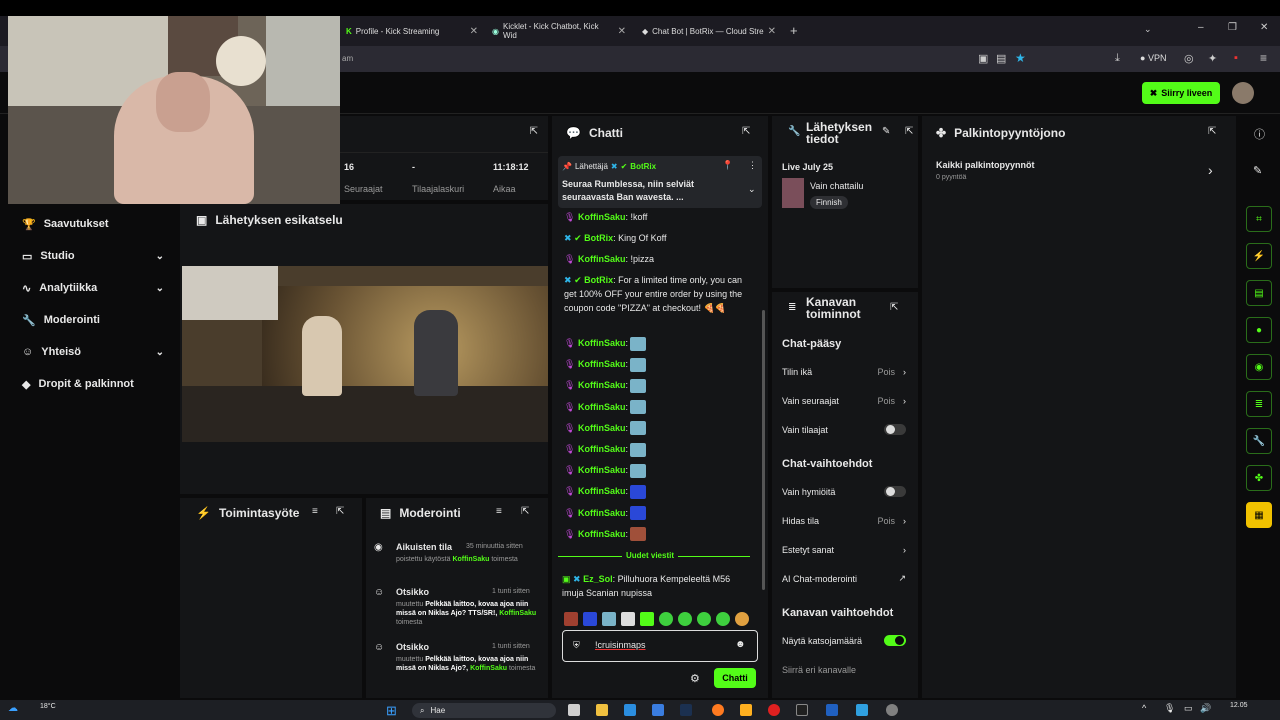  What do you see at coordinates (983, 58) in the screenshot?
I see `reader-icon: ▣` at bounding box center [983, 58].